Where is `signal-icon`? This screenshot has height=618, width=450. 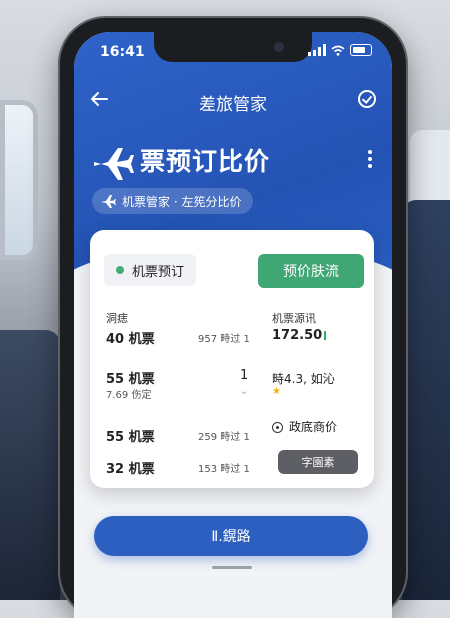 signal-icon is located at coordinates (317, 50).